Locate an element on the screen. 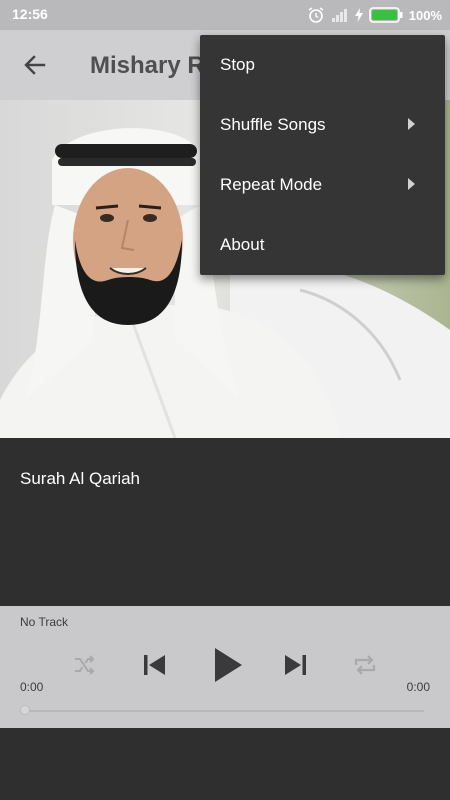  previous-icon is located at coordinates (154, 665).